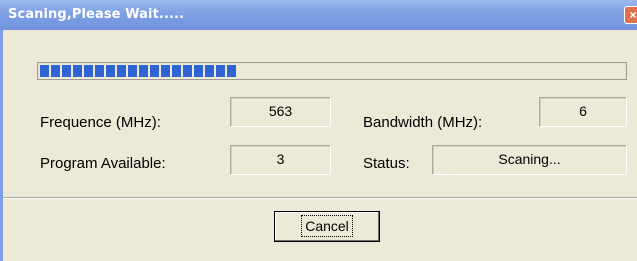 The image size is (637, 261). I want to click on frequence-label: Frequence (MHz):, so click(100, 122).